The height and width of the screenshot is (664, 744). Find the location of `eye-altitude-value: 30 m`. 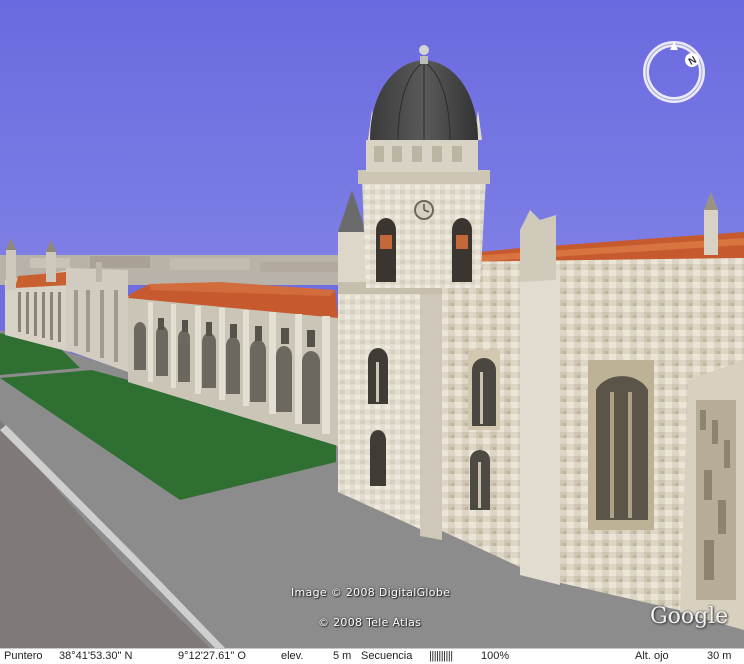

eye-altitude-value: 30 m is located at coordinates (719, 656).